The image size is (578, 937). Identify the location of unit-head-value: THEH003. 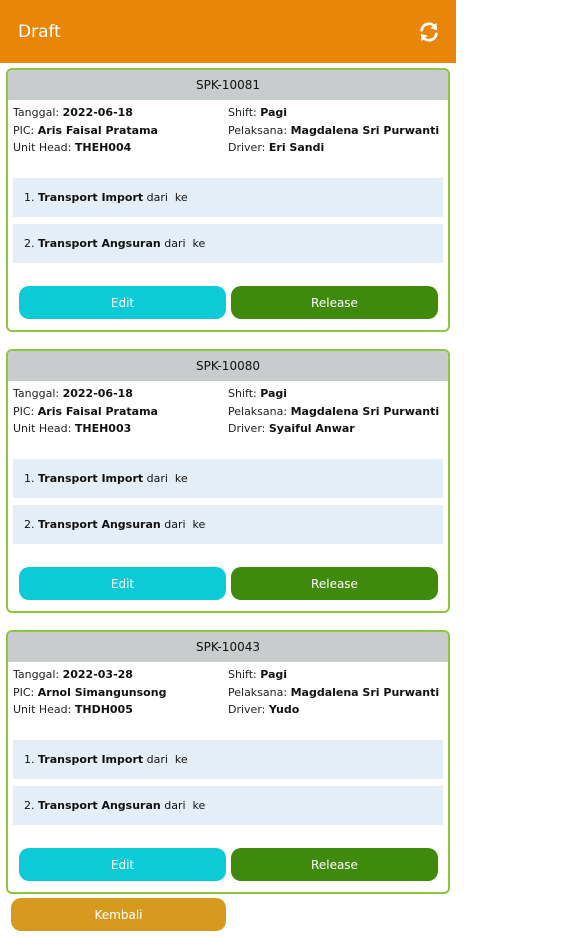
(103, 428).